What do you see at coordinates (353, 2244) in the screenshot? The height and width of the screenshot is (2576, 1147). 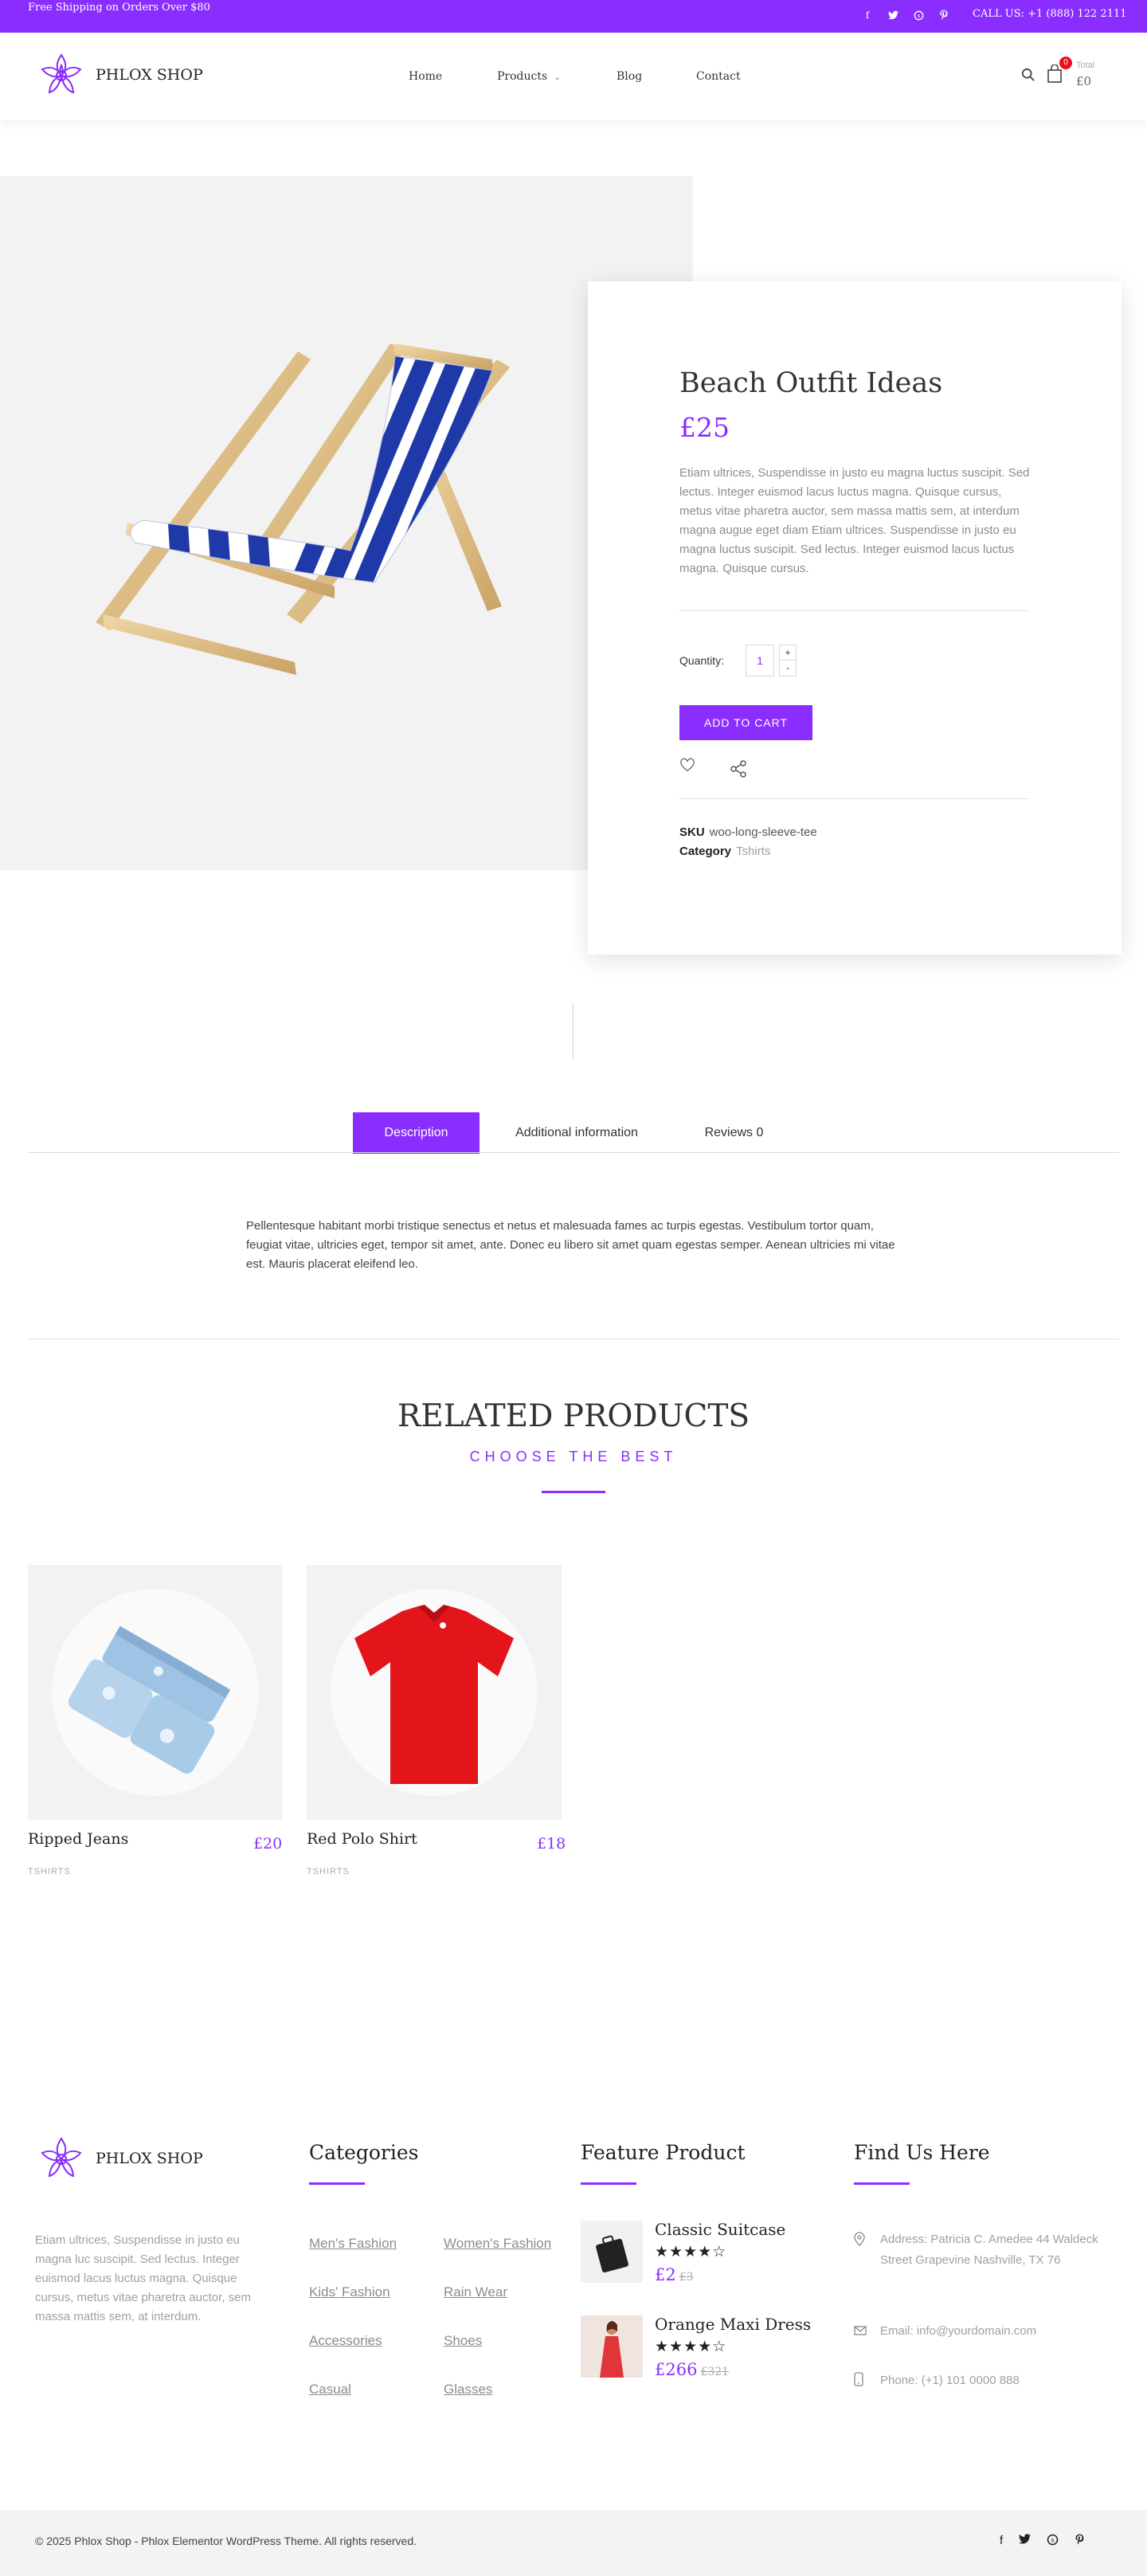 I see `footer-category-link: Men's Fashion` at bounding box center [353, 2244].